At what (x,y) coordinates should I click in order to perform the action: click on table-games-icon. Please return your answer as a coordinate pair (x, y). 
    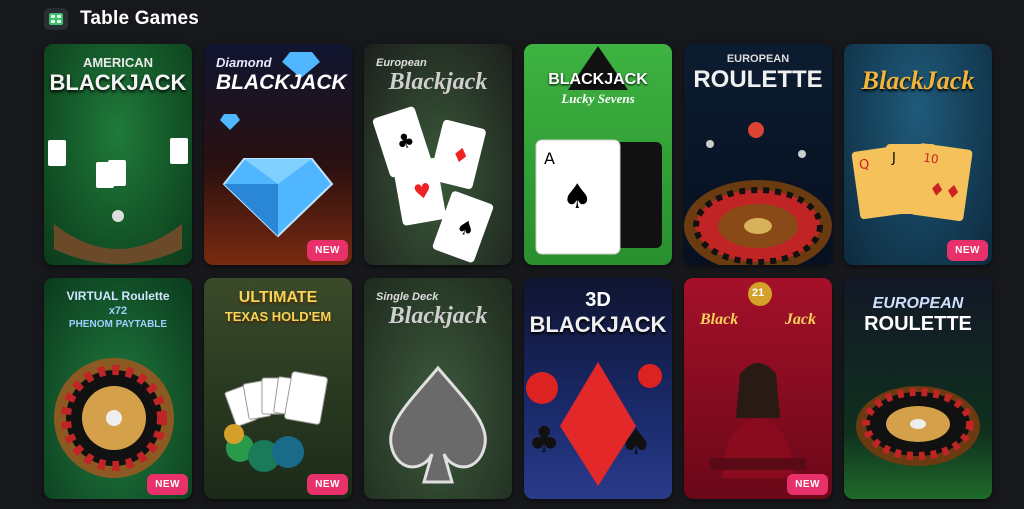
    Looking at the image, I should click on (56, 19).